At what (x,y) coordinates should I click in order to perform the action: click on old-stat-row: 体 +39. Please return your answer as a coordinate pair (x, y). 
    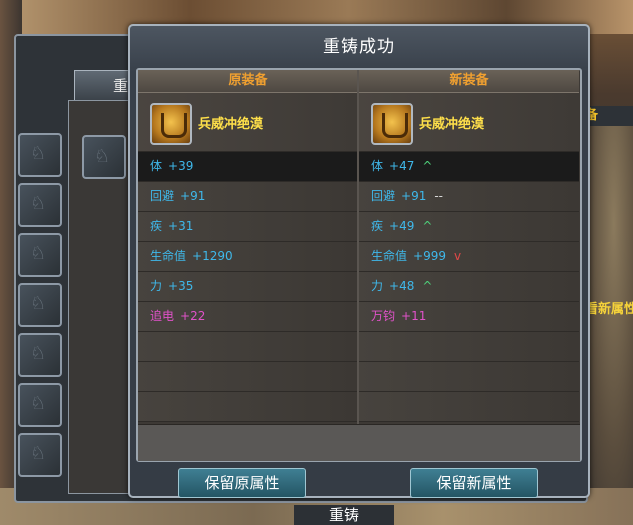
    Looking at the image, I should click on (248, 167).